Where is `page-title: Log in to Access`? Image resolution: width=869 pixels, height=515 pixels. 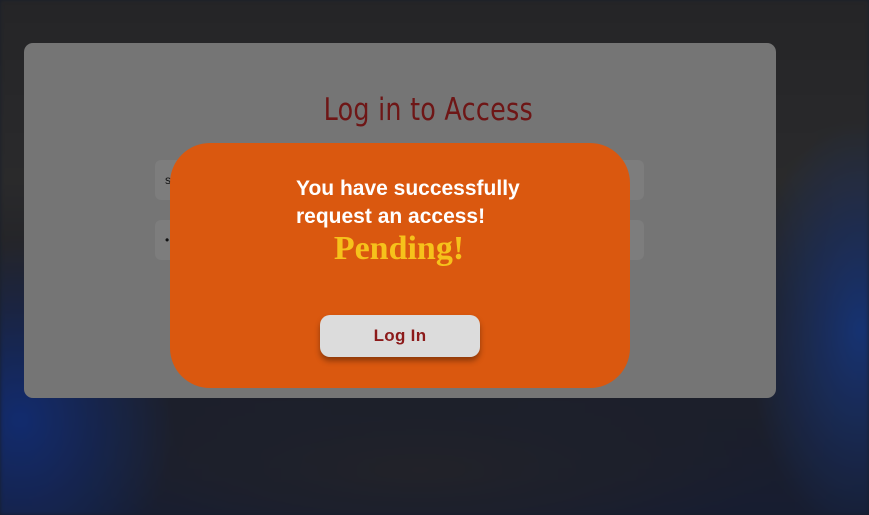
page-title: Log in to Access is located at coordinates (428, 110).